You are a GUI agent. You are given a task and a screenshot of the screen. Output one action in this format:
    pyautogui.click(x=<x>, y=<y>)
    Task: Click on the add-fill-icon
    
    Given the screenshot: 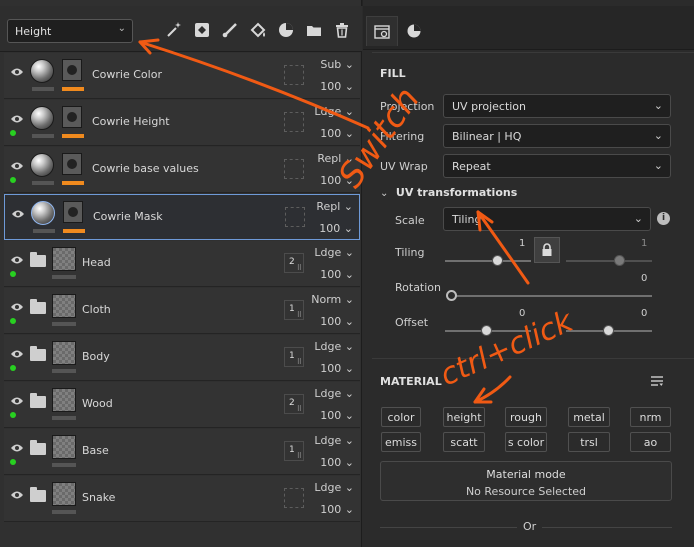 What is the action you would take?
    pyautogui.click(x=202, y=30)
    